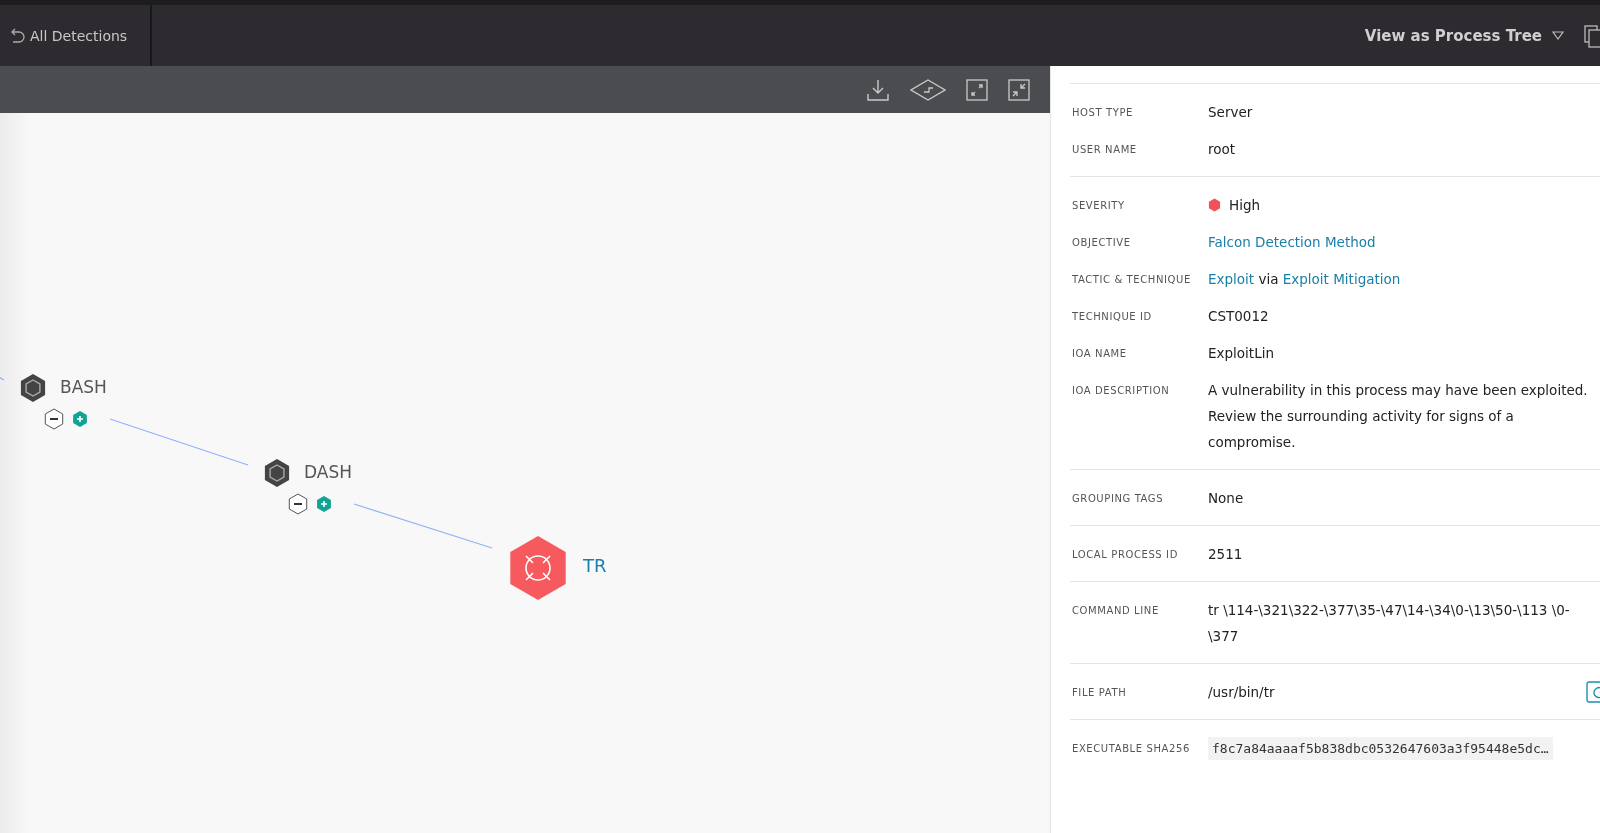  I want to click on field-label: TACTIC & TECHNIQUE, so click(1131, 280).